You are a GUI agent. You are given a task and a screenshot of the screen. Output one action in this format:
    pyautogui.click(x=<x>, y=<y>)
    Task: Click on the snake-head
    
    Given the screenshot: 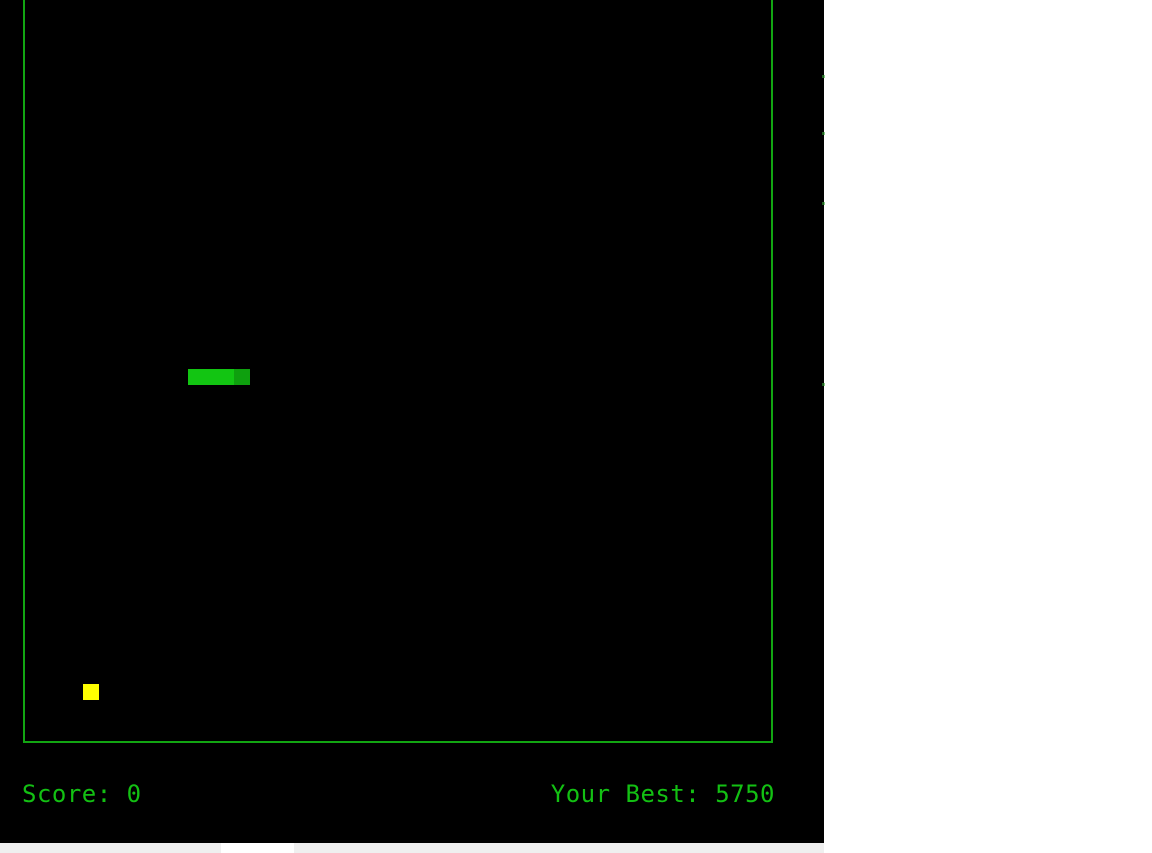 What is the action you would take?
    pyautogui.click(x=242, y=377)
    